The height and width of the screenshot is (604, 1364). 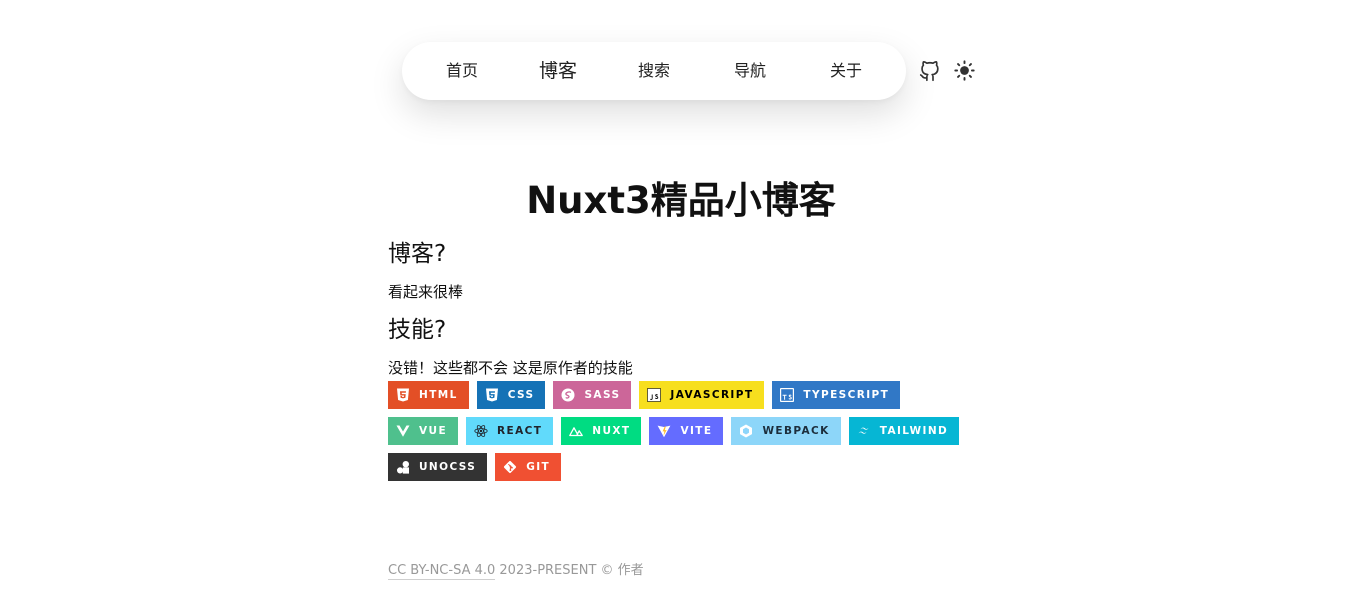 I want to click on license-link: CC BY-NC-SA 4.0, so click(x=442, y=571).